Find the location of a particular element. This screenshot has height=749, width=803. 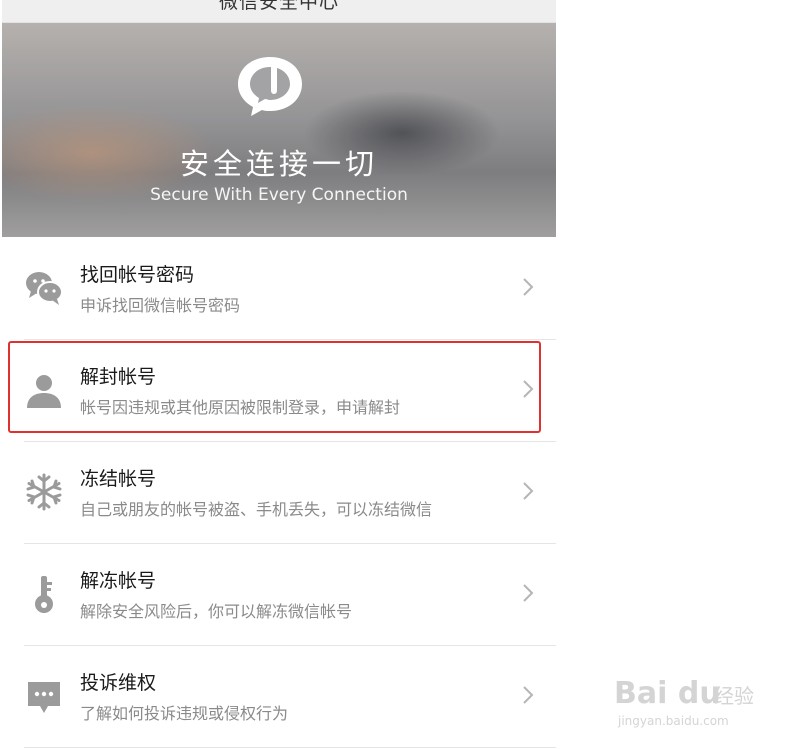

watermark-url: jingyan.baidu.com is located at coordinates (673, 721).